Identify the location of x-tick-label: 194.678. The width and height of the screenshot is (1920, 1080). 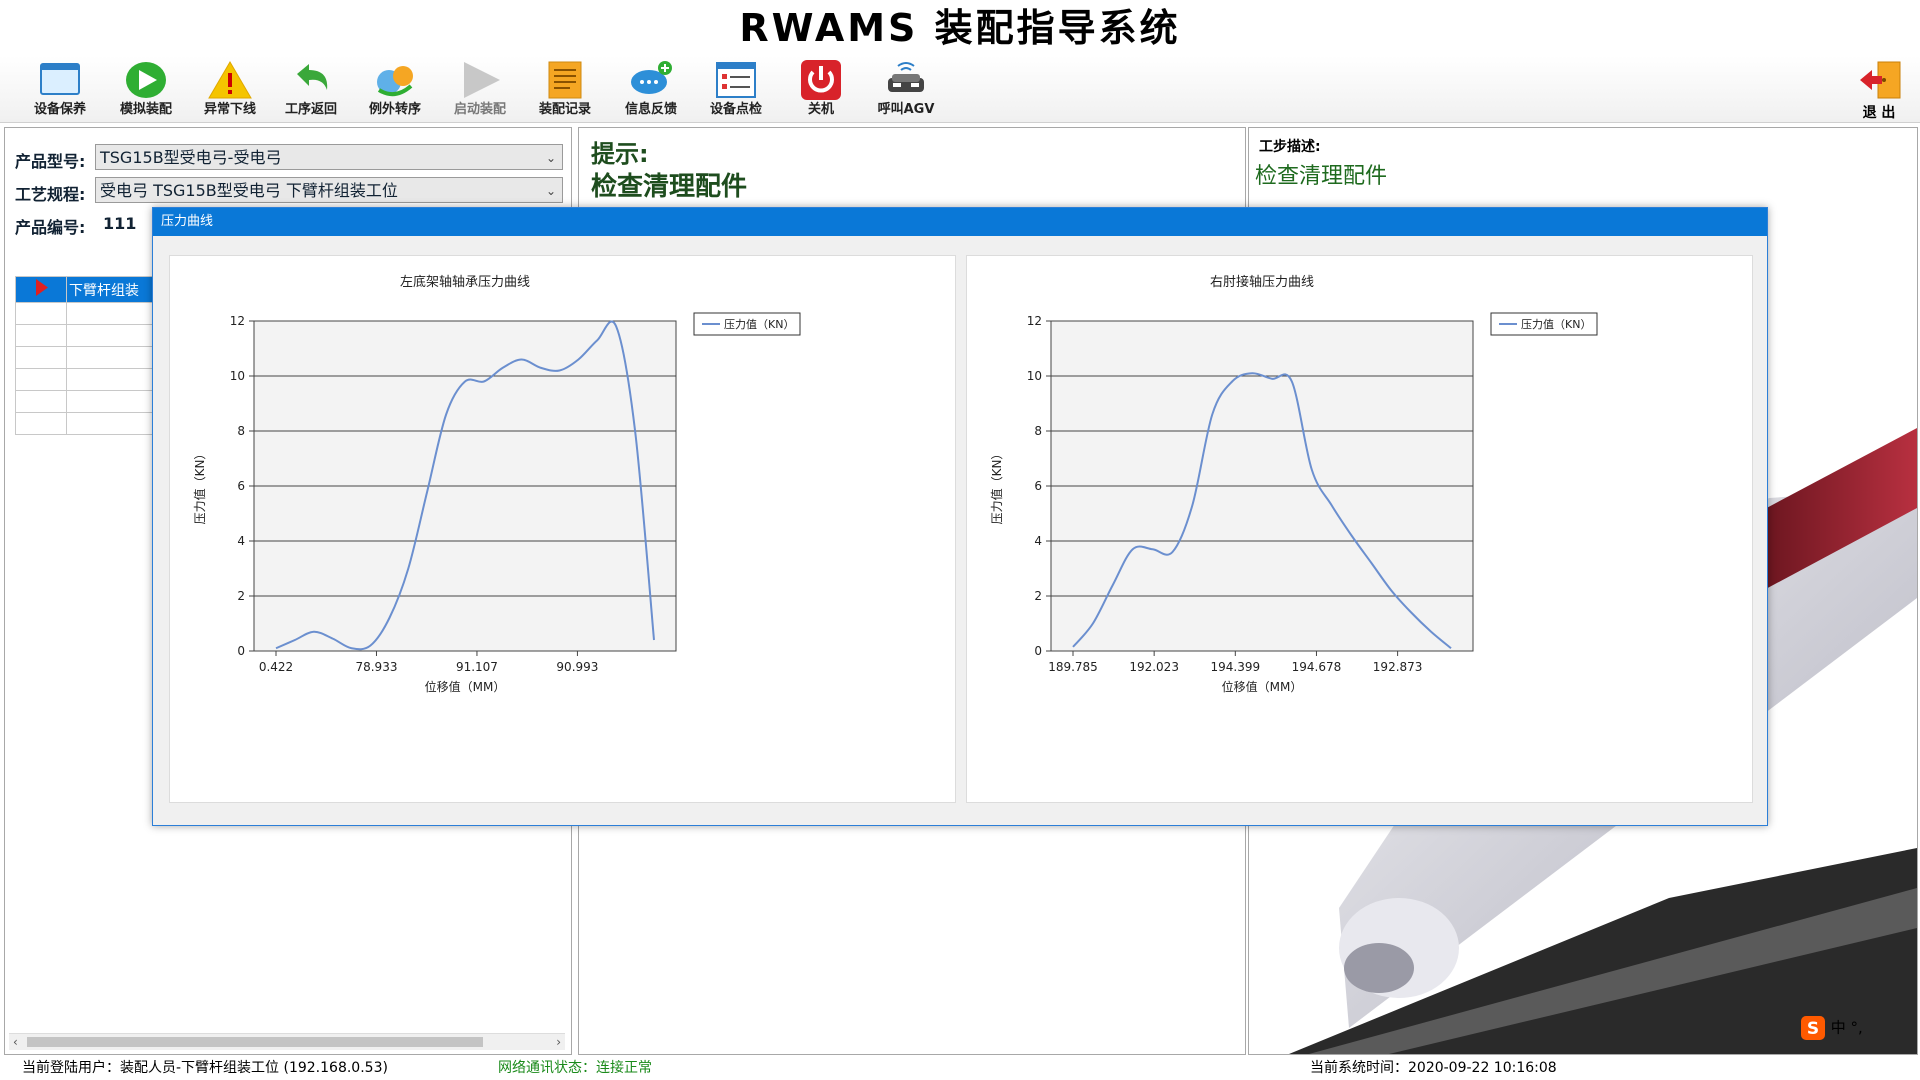
(1317, 667).